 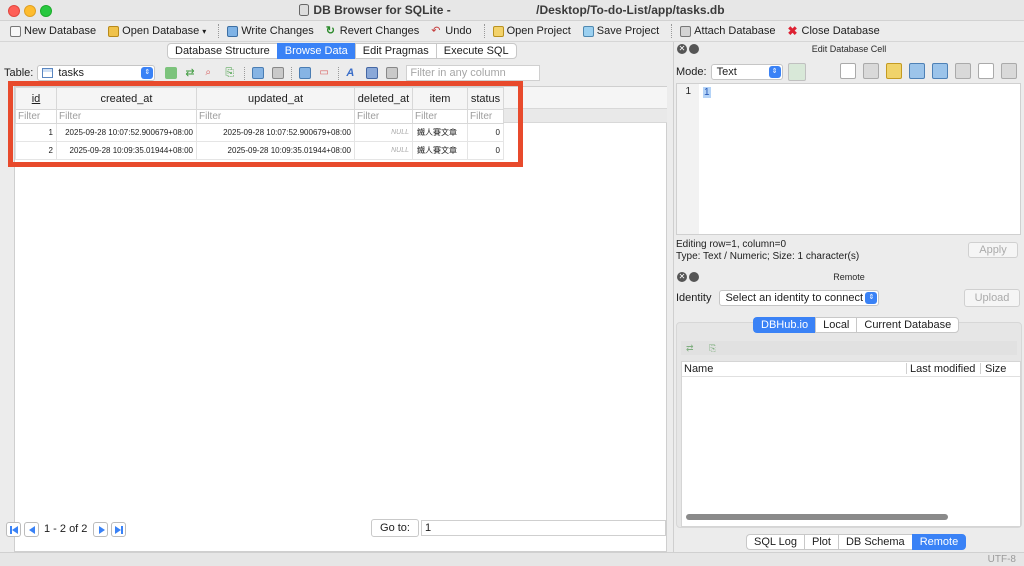 I want to click on column-header-updated-at: updated_at, so click(x=275, y=98).